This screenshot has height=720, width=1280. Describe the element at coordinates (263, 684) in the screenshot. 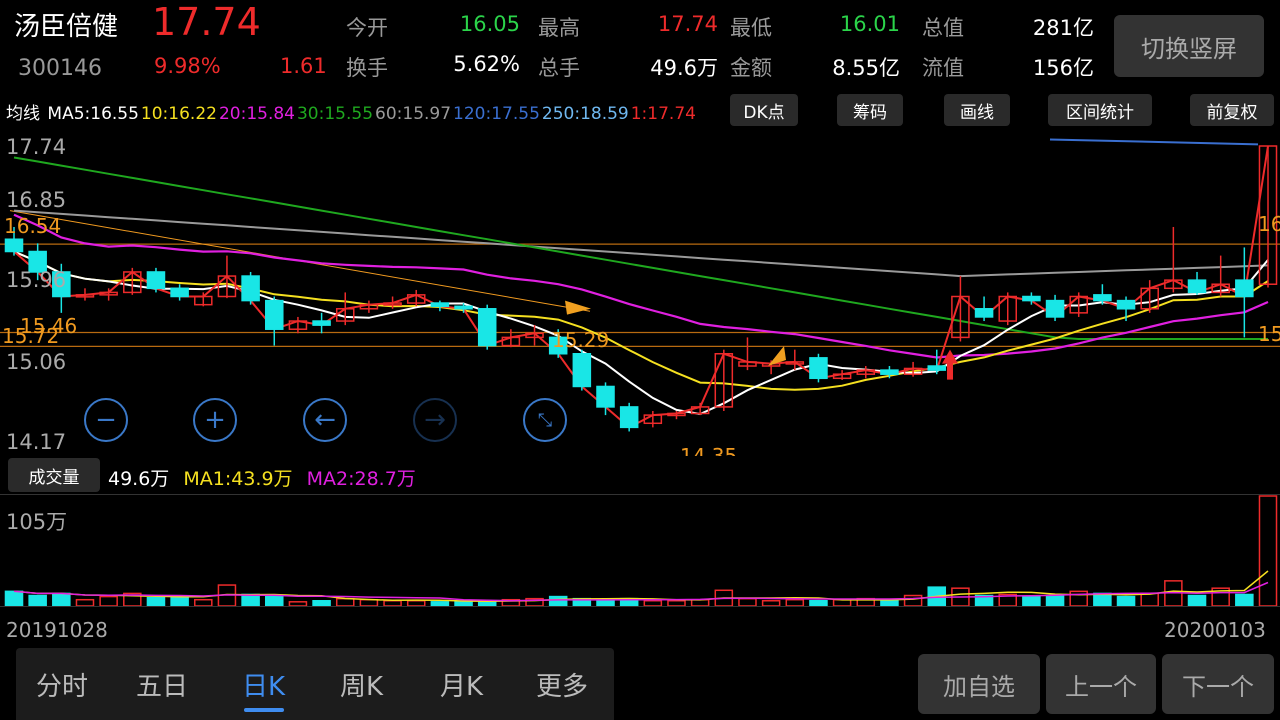

I see `tab-daily-k: 日K` at that location.